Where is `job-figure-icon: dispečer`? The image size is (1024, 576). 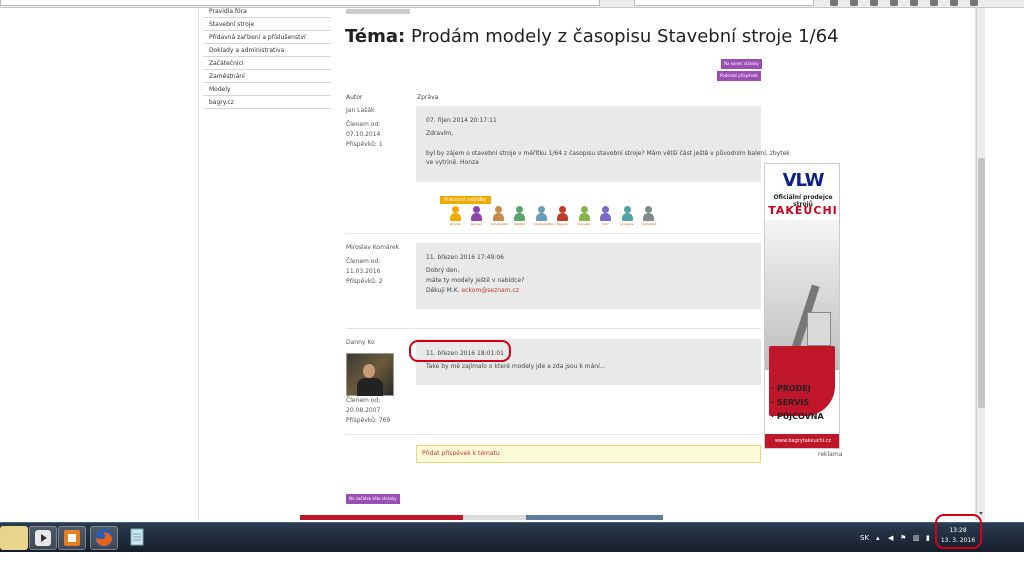 job-figure-icon: dispečer is located at coordinates (563, 216).